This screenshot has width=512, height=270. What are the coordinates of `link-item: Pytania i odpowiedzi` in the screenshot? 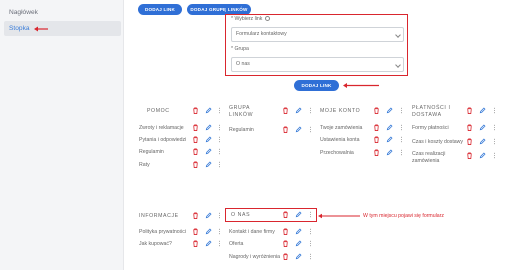 It's located at (163, 140).